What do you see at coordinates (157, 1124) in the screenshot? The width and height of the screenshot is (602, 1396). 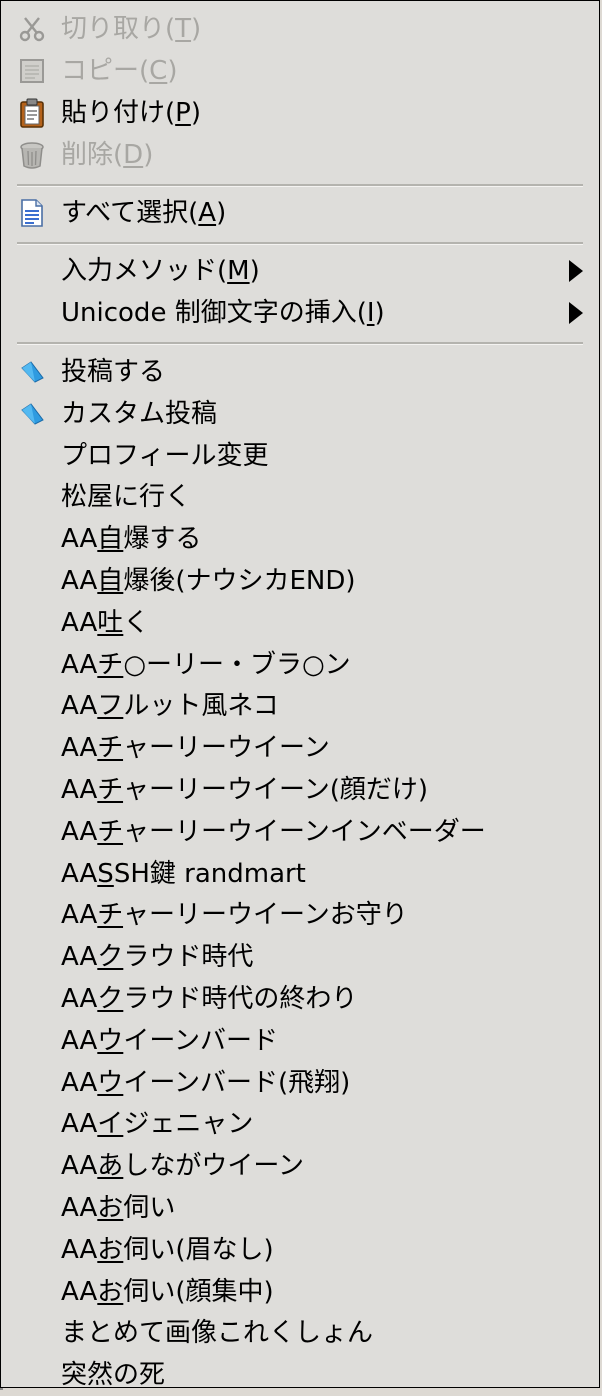 I see `menu-item-label: AAイジェニャン` at bounding box center [157, 1124].